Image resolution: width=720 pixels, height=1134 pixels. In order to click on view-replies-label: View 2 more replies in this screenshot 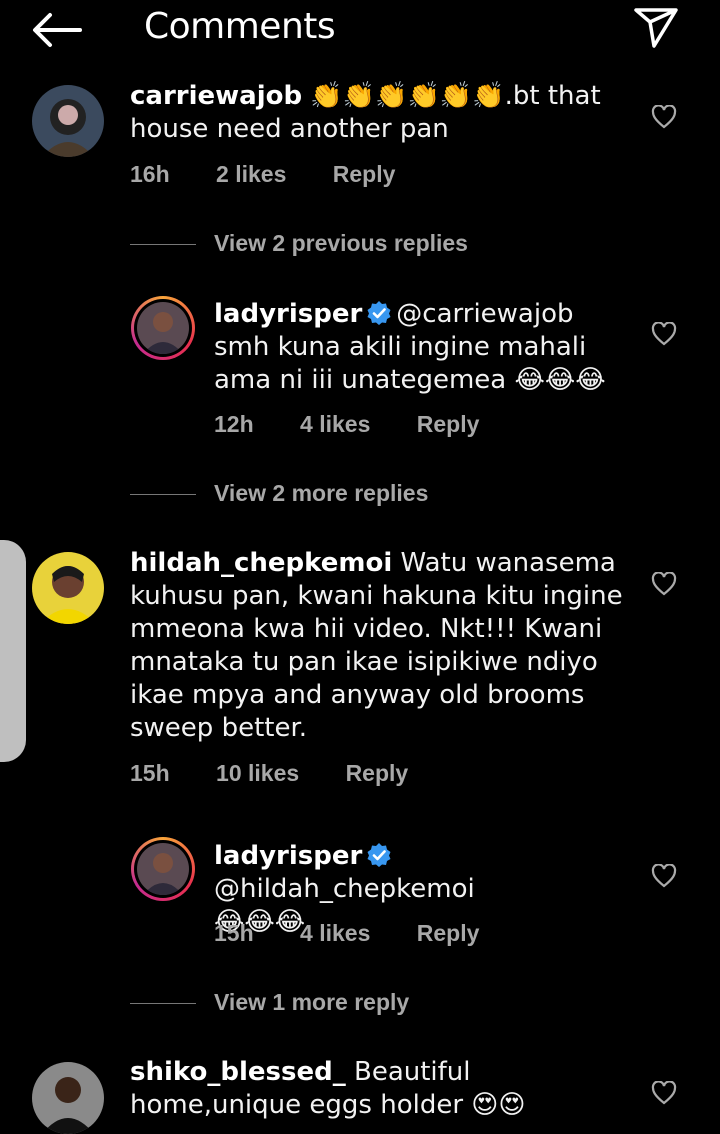, I will do `click(321, 493)`.